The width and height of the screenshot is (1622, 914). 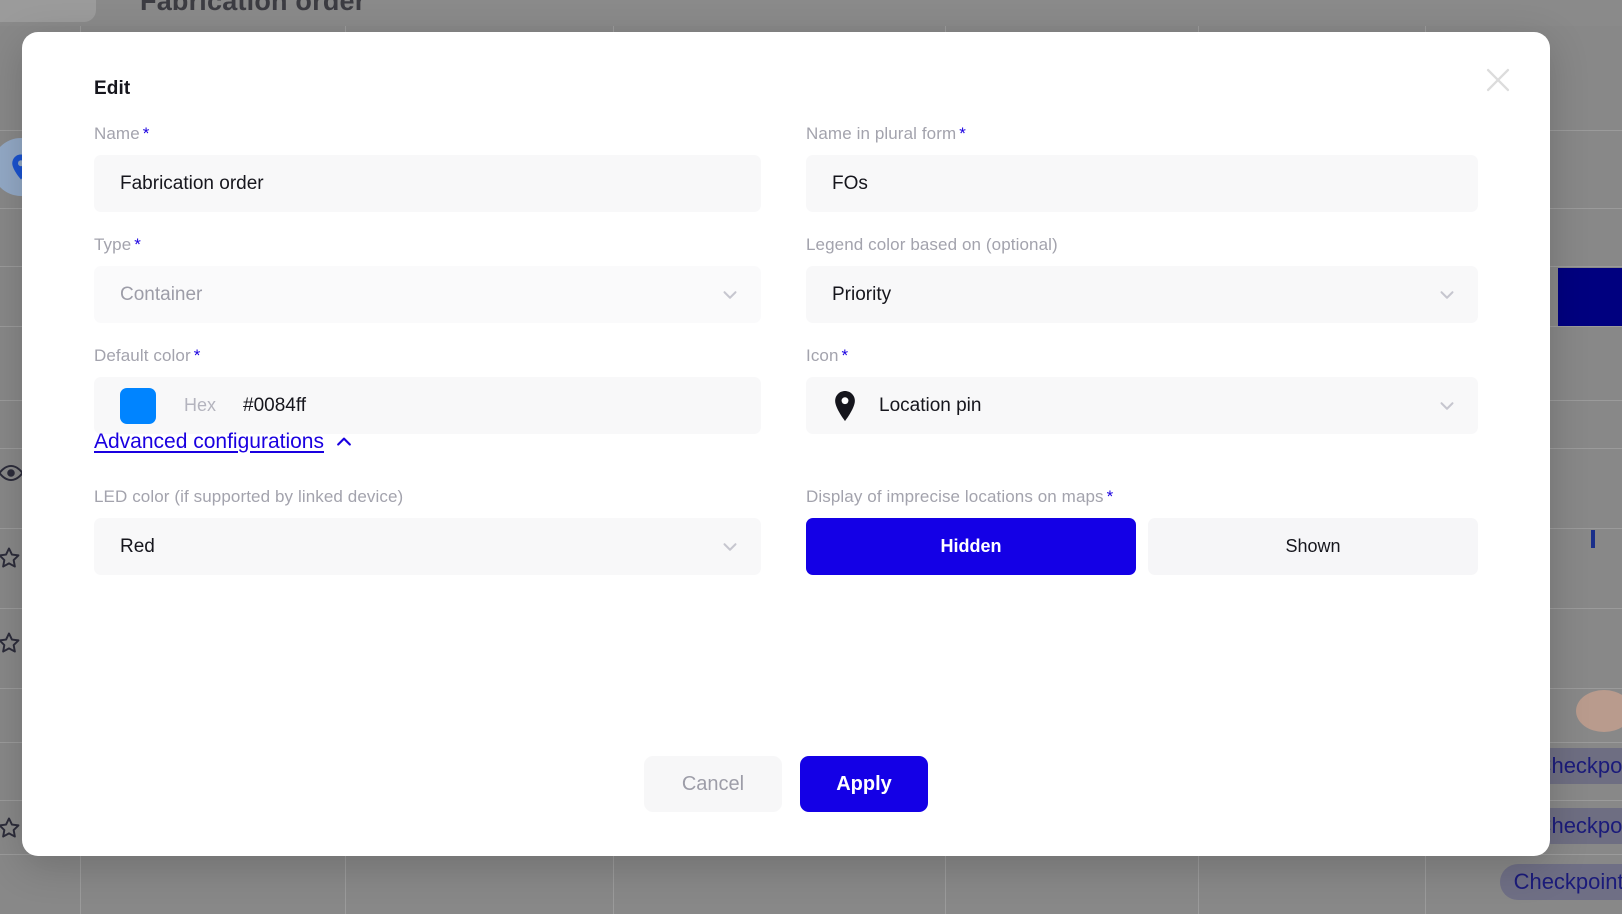 I want to click on eye-icon, so click(x=12, y=473).